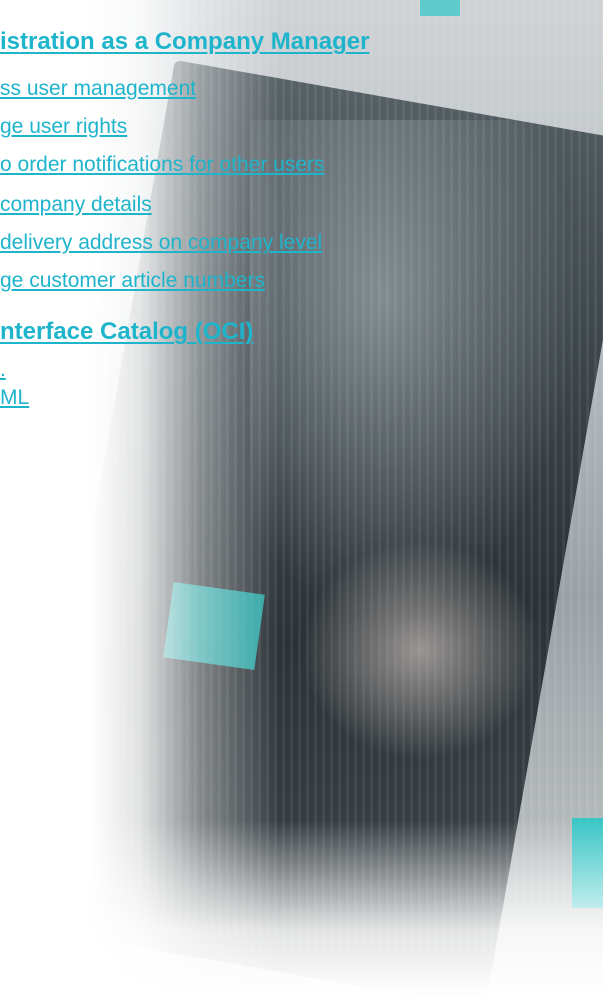  Describe the element at coordinates (3, 370) in the screenshot. I see `link-oci-item-1: .` at that location.